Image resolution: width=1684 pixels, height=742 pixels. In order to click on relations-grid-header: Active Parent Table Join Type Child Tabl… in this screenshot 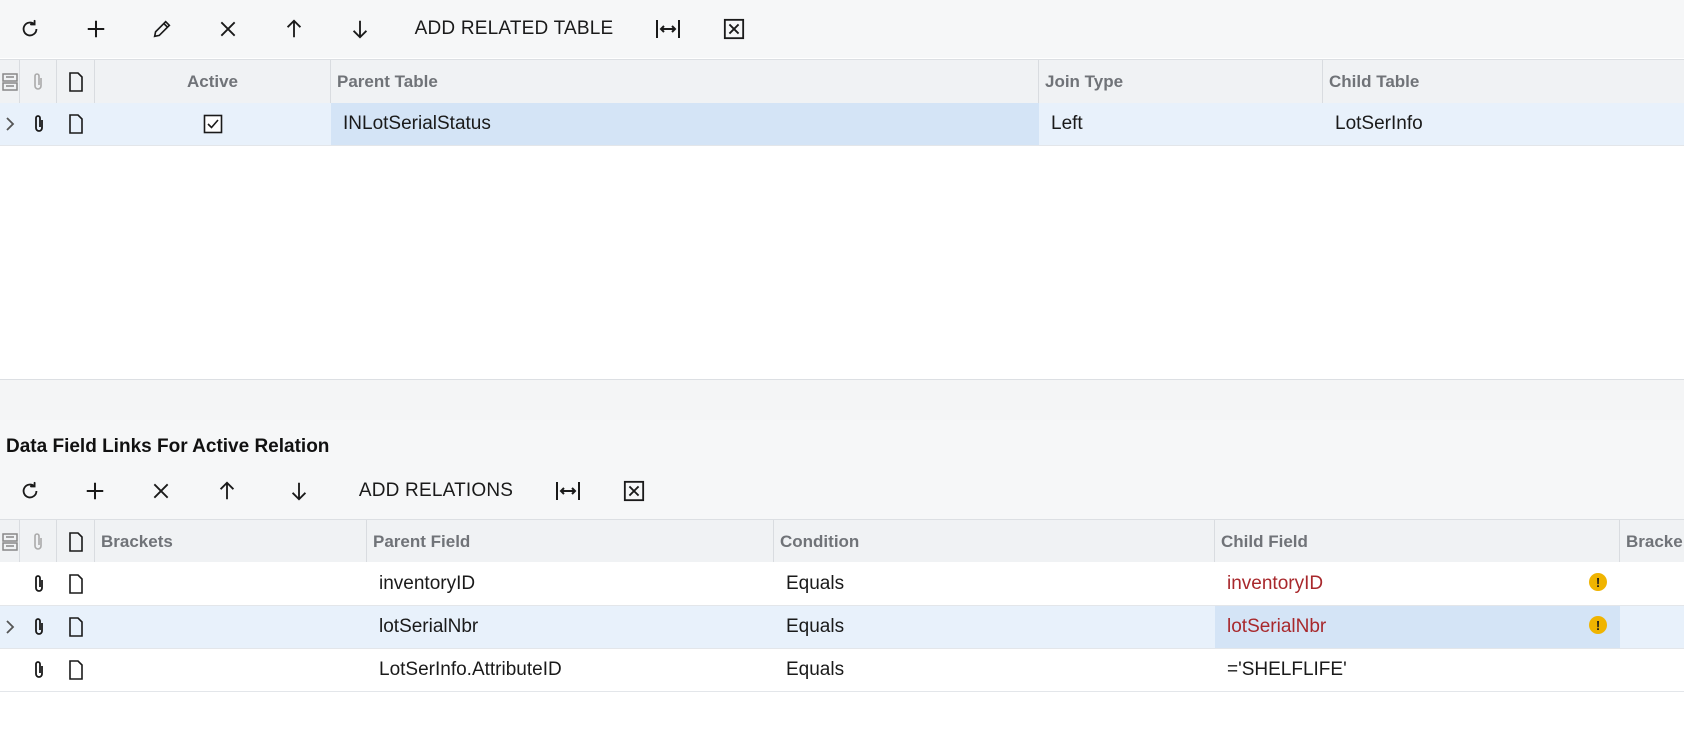, I will do `click(842, 81)`.